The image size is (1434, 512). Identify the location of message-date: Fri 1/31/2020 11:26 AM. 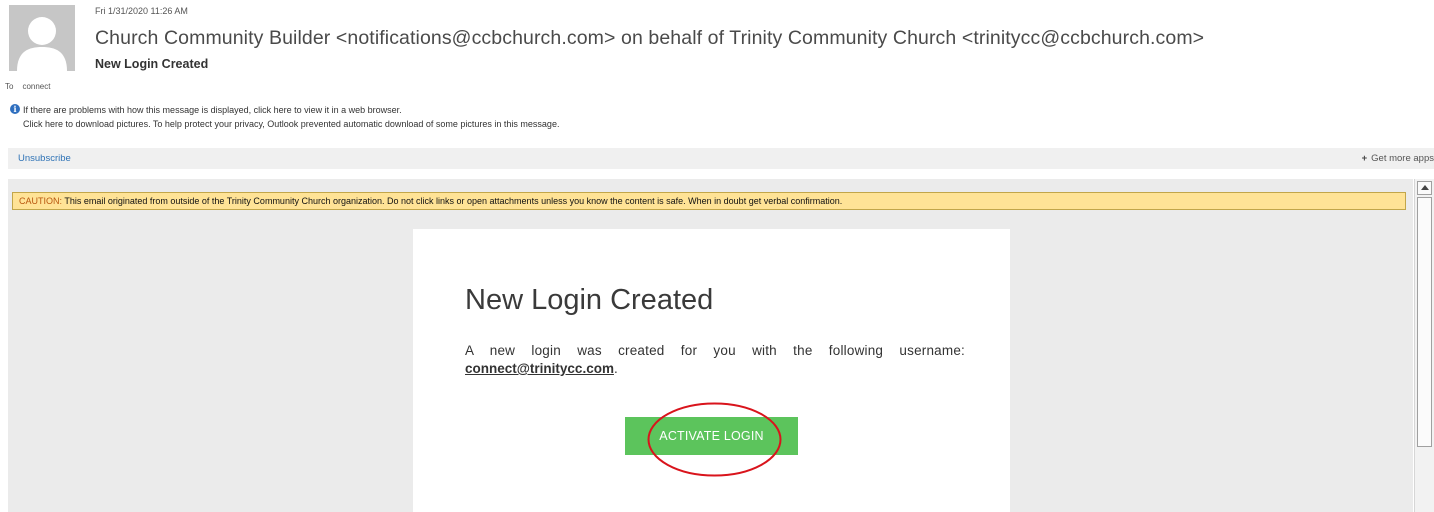
(141, 11).